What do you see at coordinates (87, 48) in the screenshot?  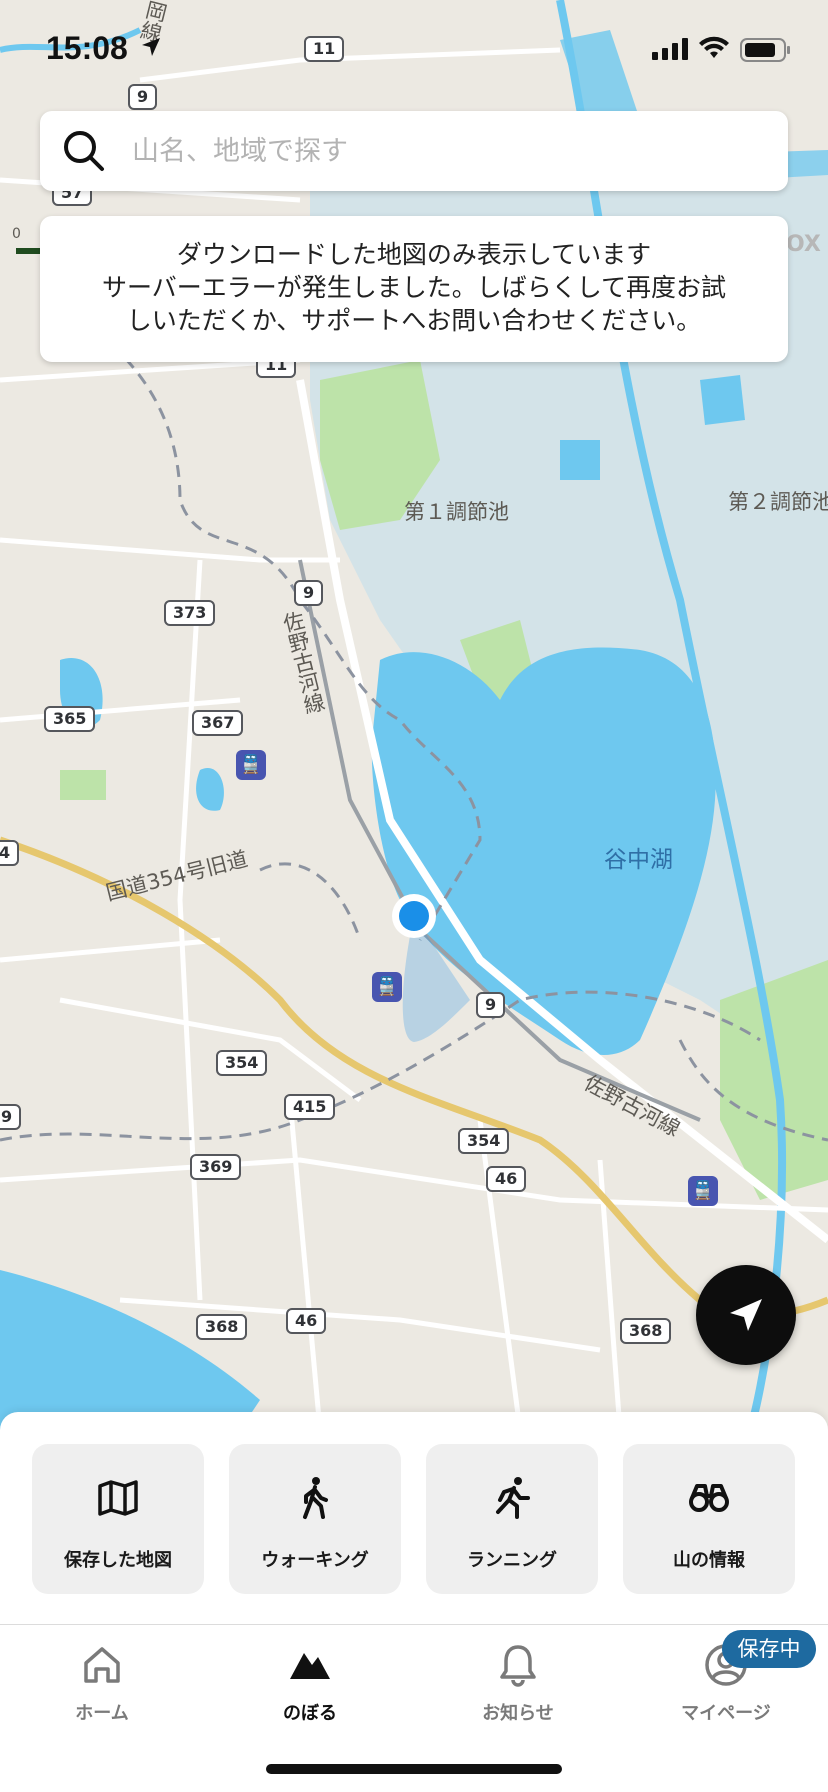 I see `status-time: 15:08` at bounding box center [87, 48].